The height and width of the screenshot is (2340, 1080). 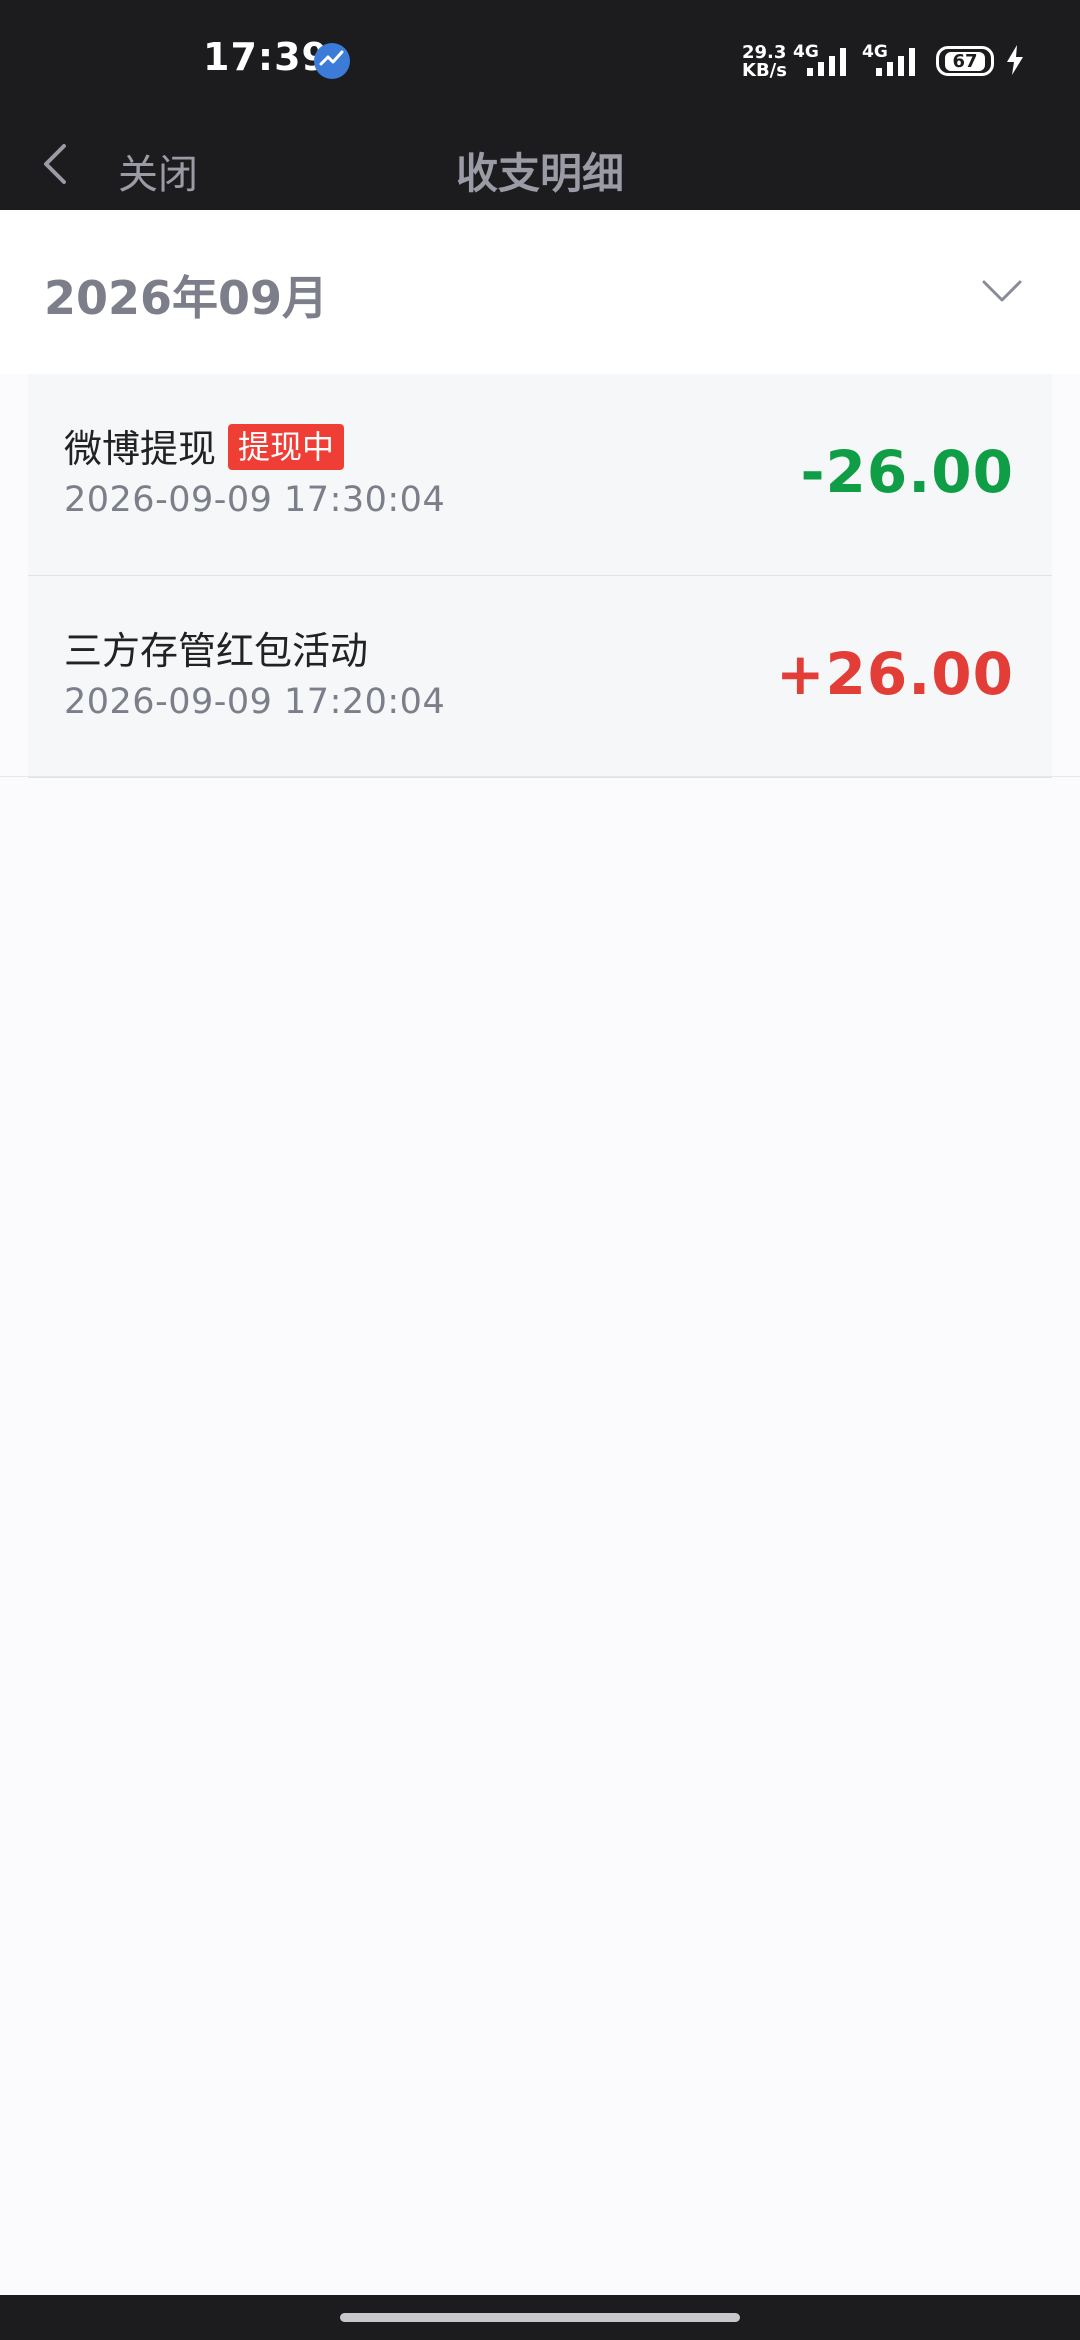 I want to click on transaction-title-text: 微博提现, so click(x=140, y=449).